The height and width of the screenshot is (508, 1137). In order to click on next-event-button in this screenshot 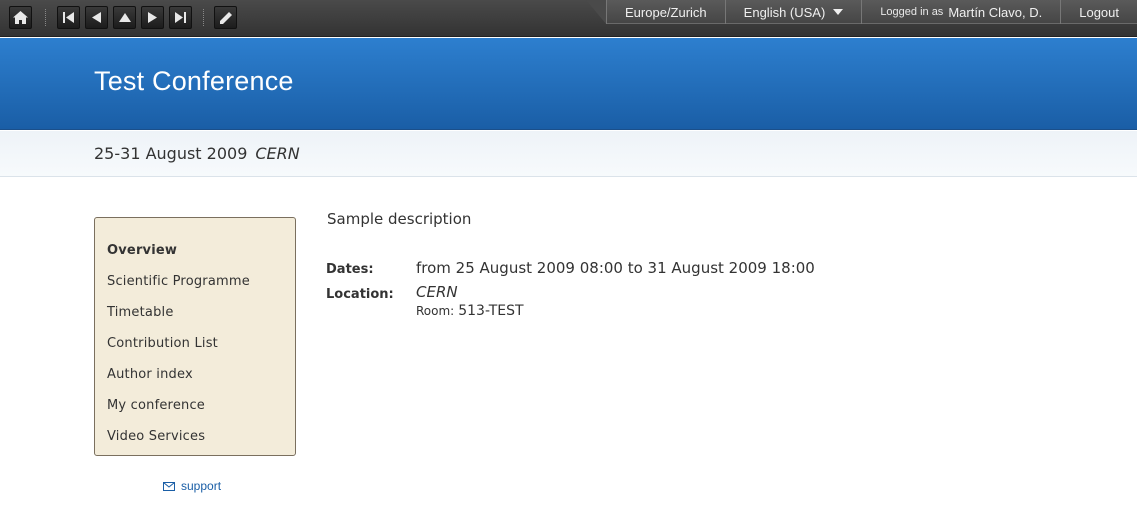, I will do `click(152, 17)`.